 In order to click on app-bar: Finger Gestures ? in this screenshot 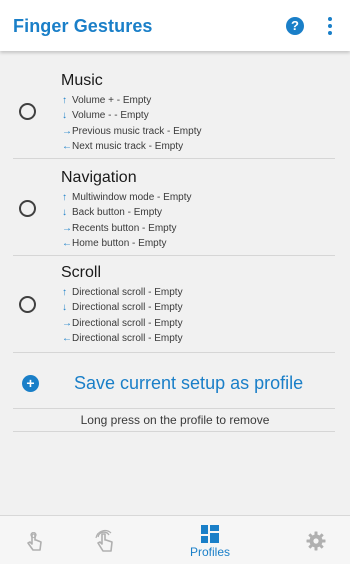, I will do `click(175, 25)`.